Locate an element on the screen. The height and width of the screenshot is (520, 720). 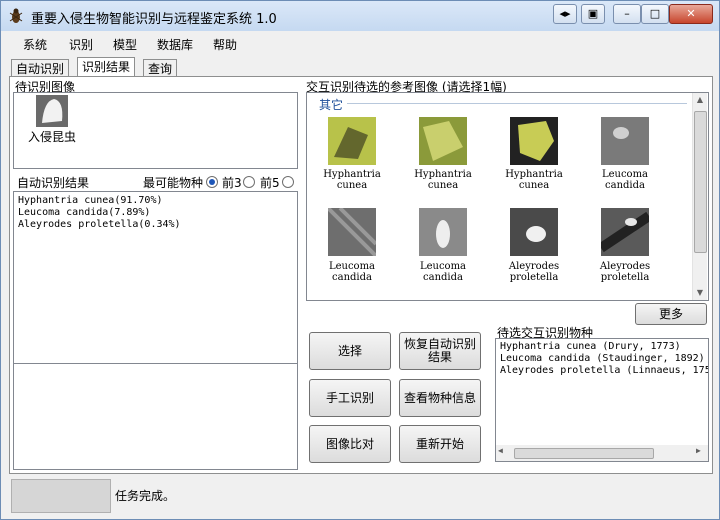
tab-results: 识别结果 is located at coordinates (106, 67).